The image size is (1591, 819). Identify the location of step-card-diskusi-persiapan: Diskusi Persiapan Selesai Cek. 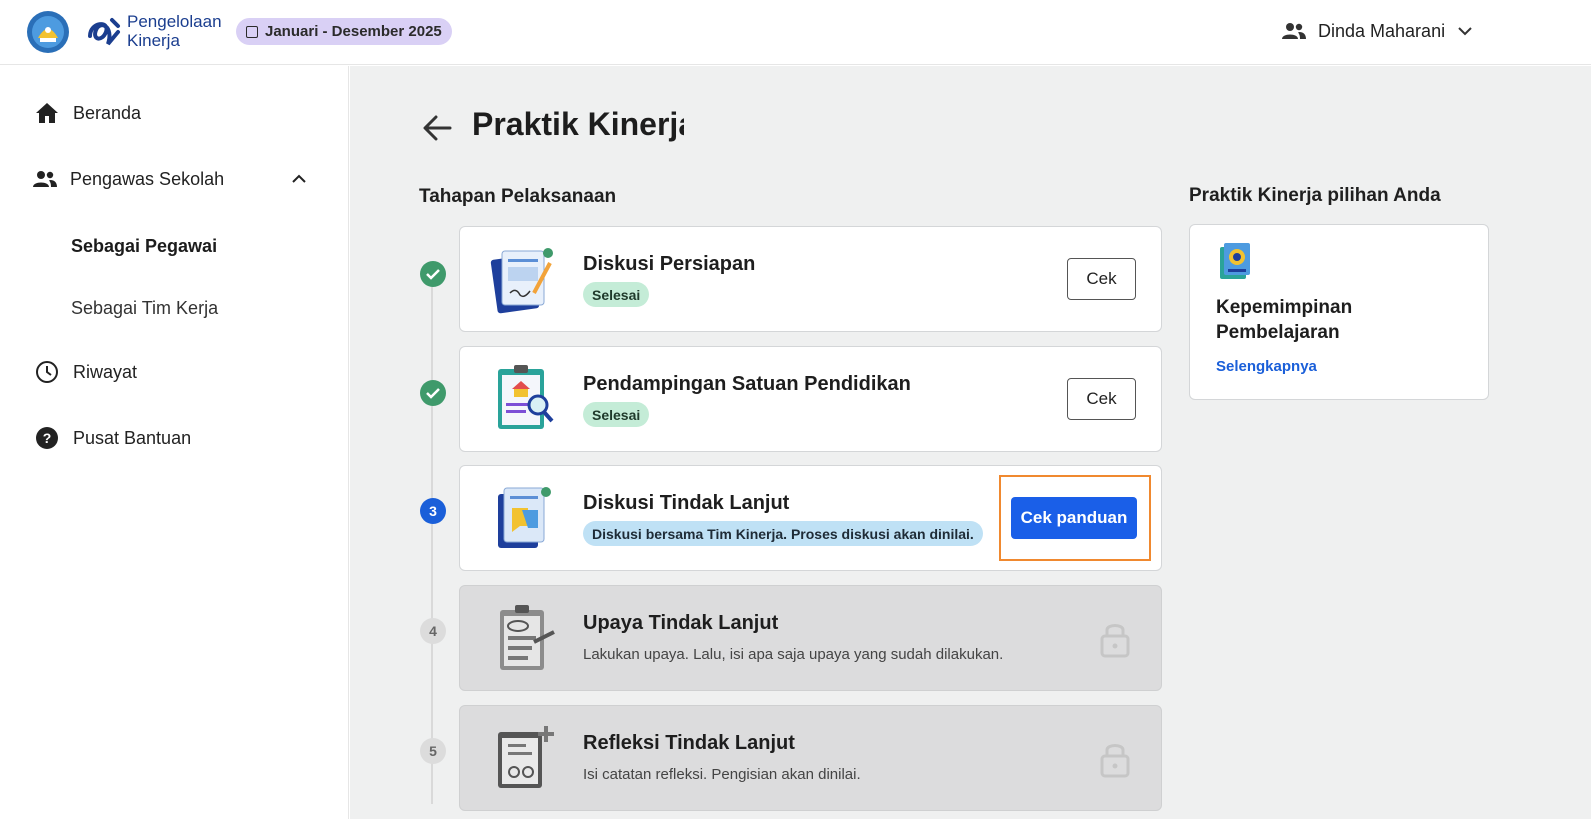
(810, 279).